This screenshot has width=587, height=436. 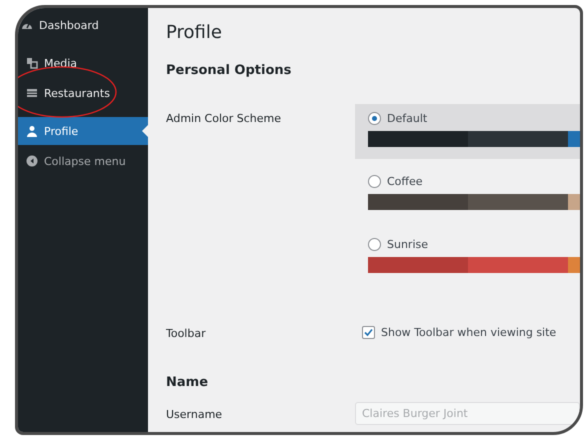 What do you see at coordinates (83, 161) in the screenshot?
I see `sidebar-item: Collapse menu` at bounding box center [83, 161].